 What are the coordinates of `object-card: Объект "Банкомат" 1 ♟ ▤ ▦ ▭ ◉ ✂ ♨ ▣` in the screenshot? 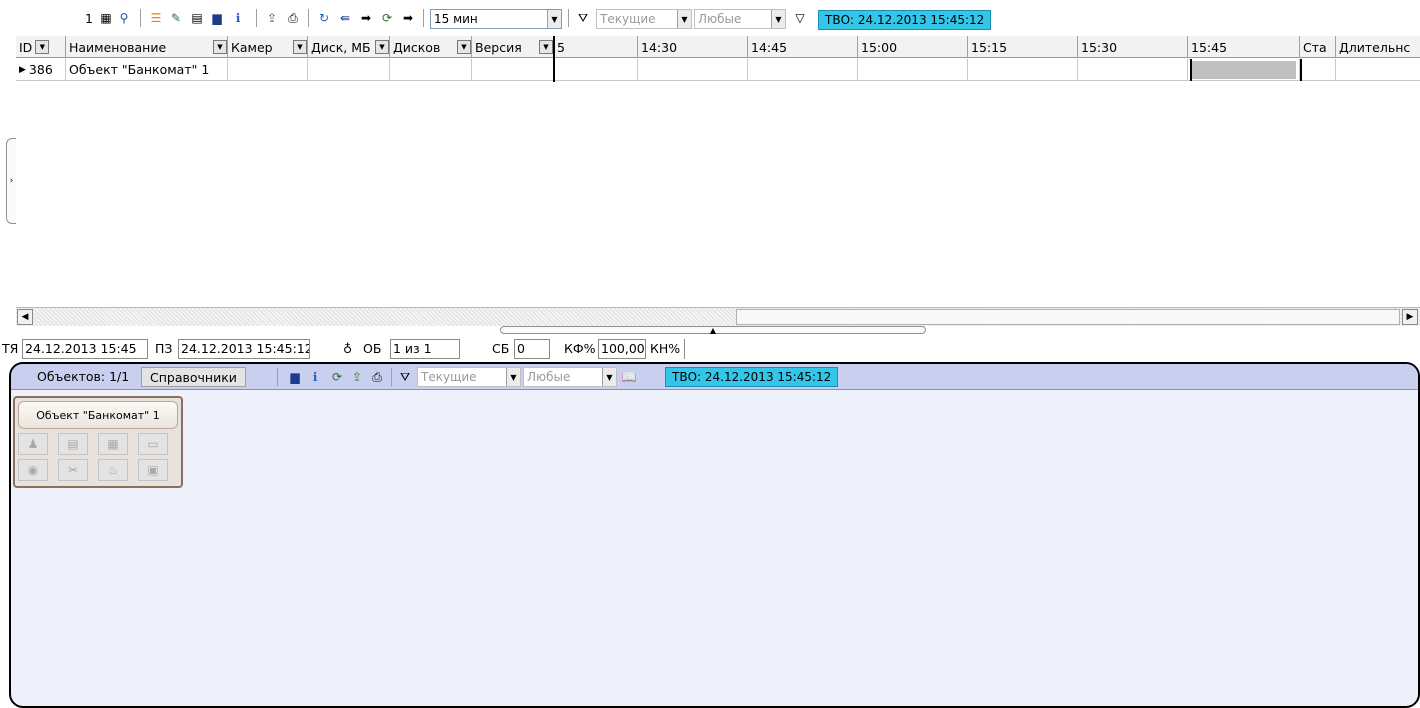 It's located at (98, 442).